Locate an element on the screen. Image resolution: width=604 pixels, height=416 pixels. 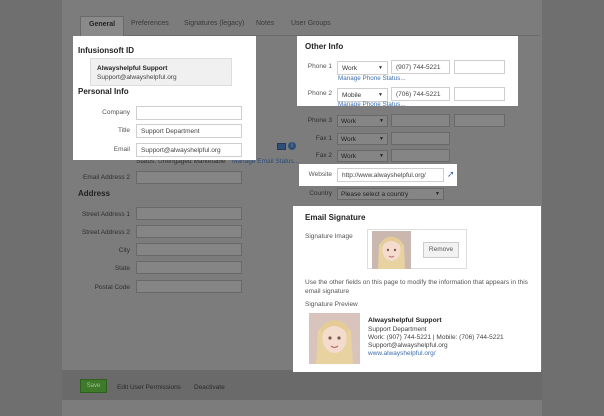
fax1-label: Fax 1 is located at coordinates (323, 138).